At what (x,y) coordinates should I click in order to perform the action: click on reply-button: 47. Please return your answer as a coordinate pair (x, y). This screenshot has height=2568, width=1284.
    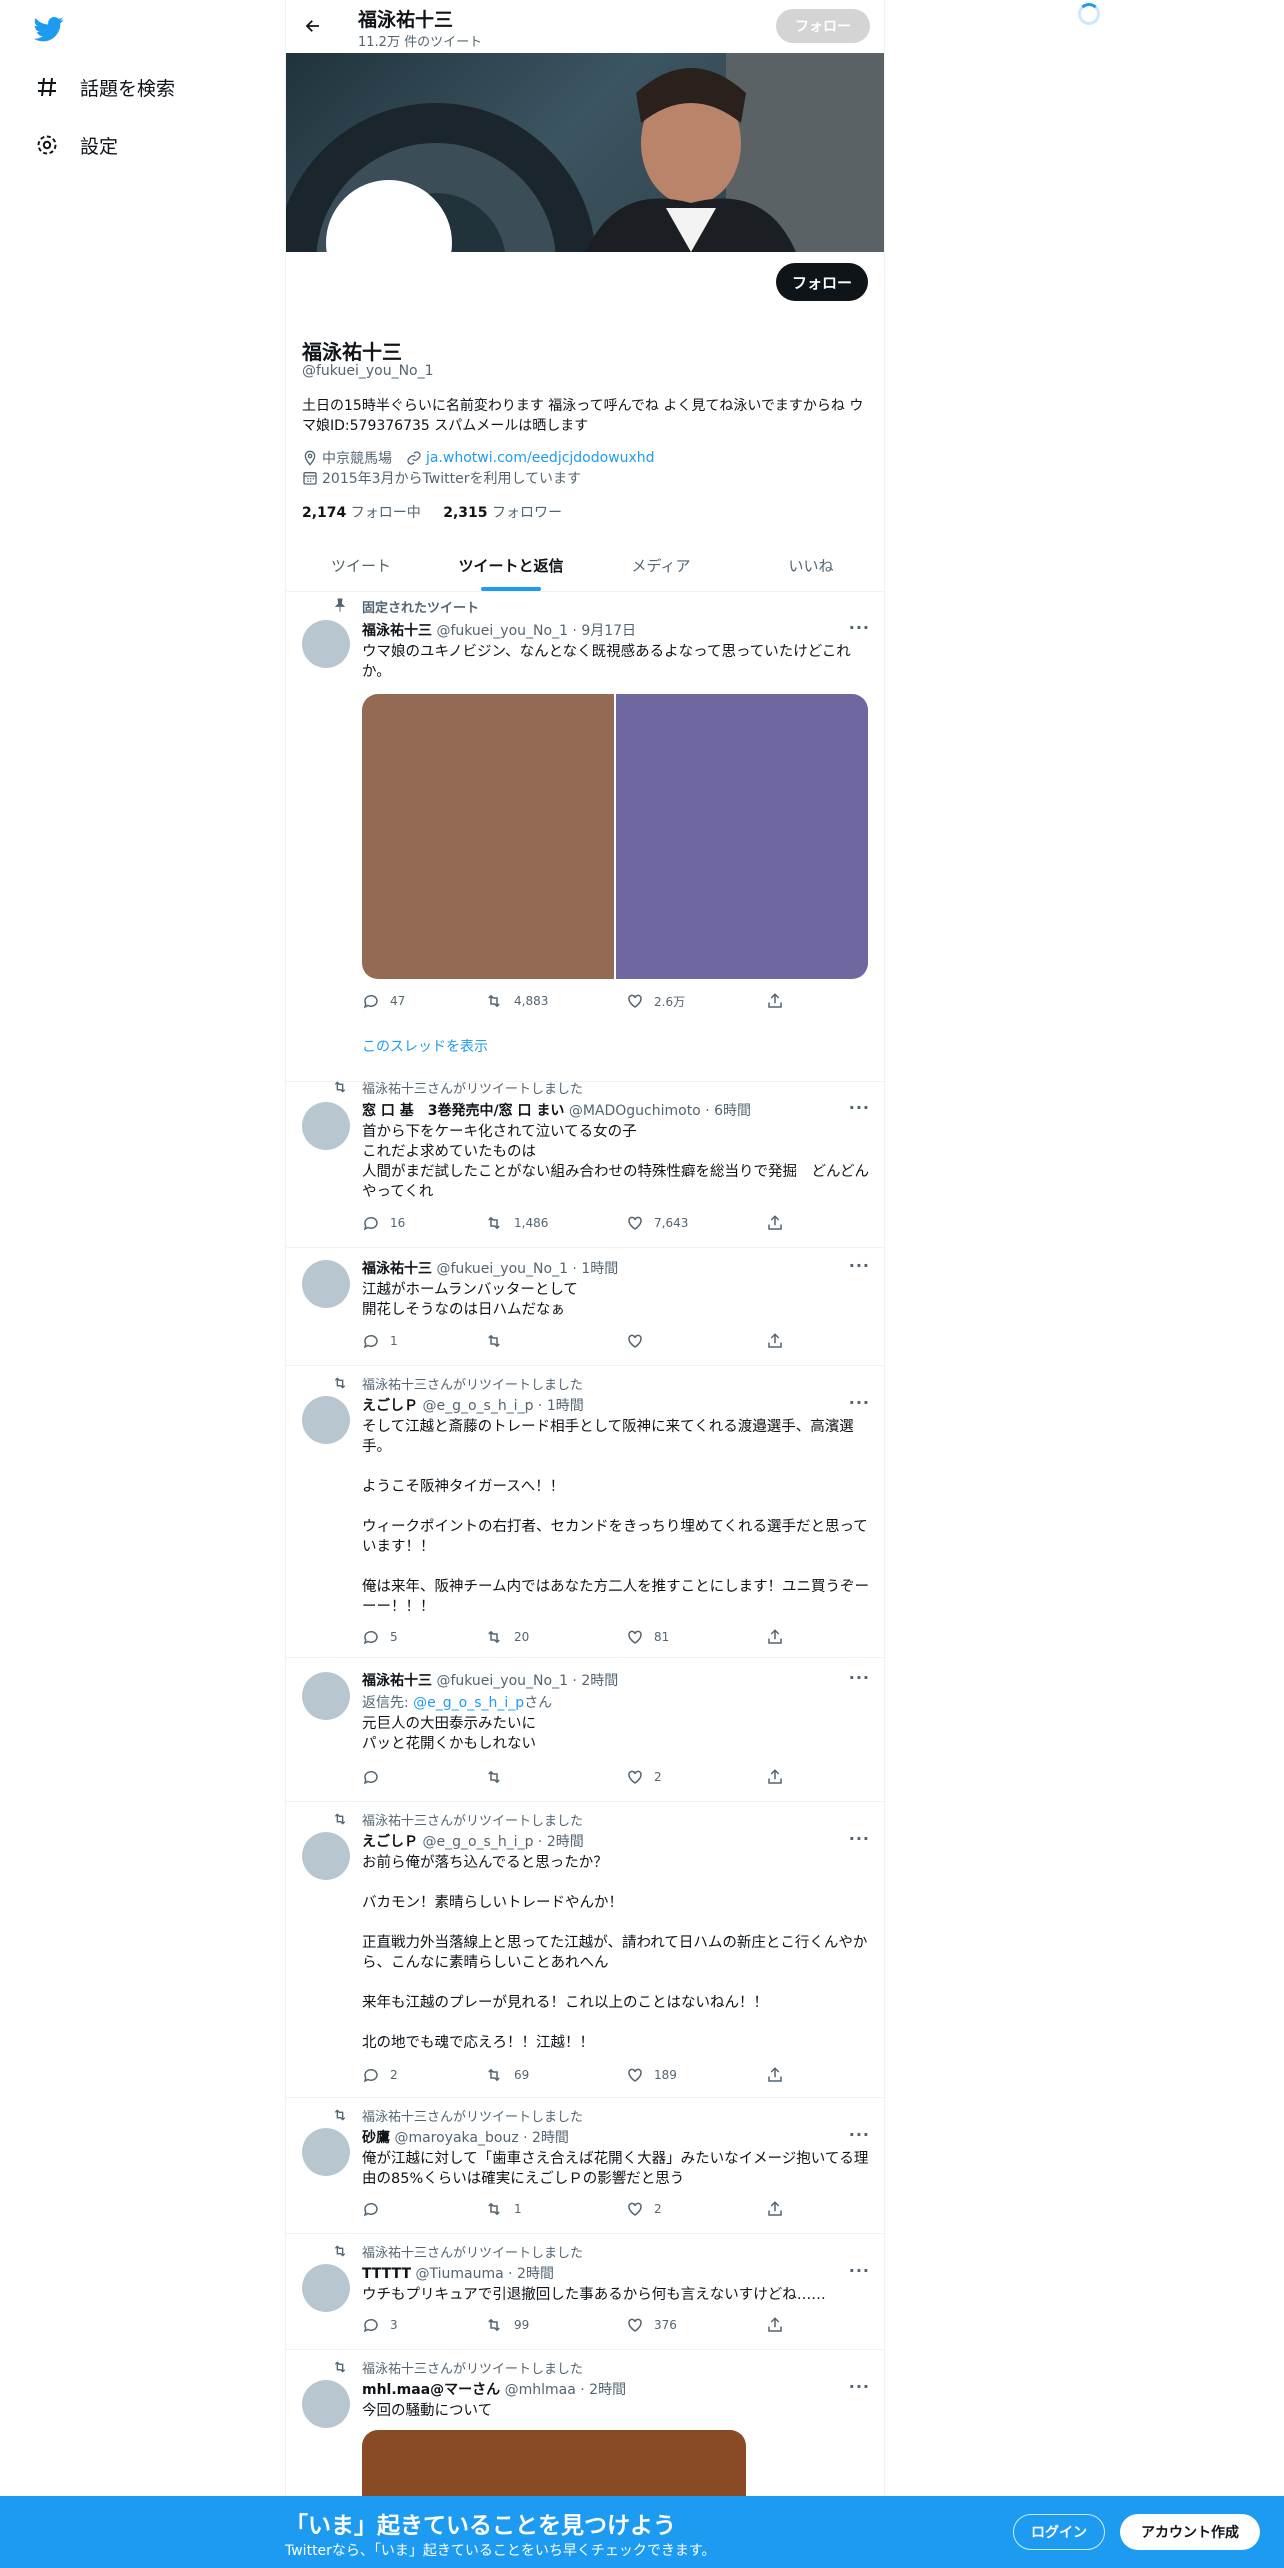
    Looking at the image, I should click on (383, 1001).